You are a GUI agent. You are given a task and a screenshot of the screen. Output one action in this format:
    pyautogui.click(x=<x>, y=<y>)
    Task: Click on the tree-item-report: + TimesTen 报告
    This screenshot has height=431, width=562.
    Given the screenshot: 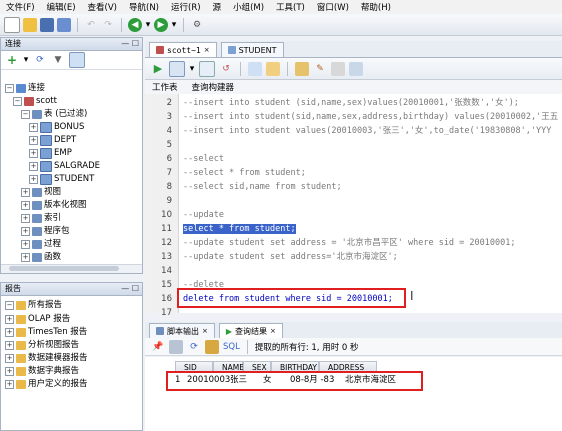 What is the action you would take?
    pyautogui.click(x=46, y=332)
    